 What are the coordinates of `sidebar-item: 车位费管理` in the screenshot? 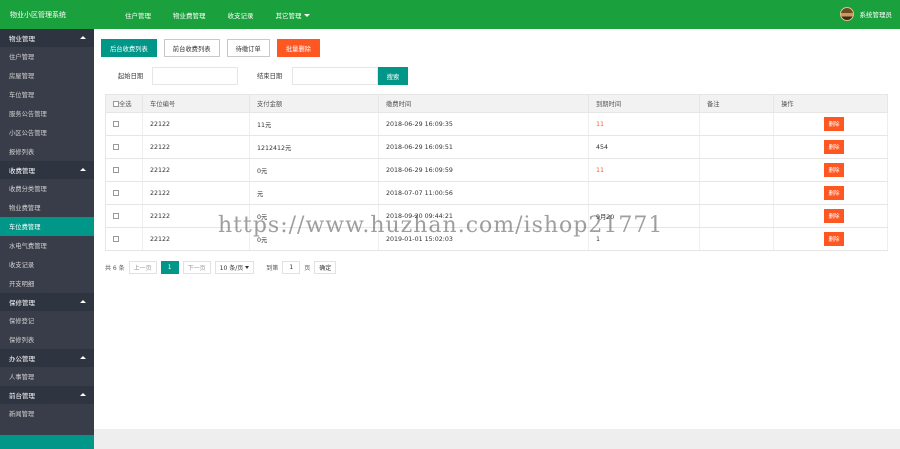 It's located at (47, 226).